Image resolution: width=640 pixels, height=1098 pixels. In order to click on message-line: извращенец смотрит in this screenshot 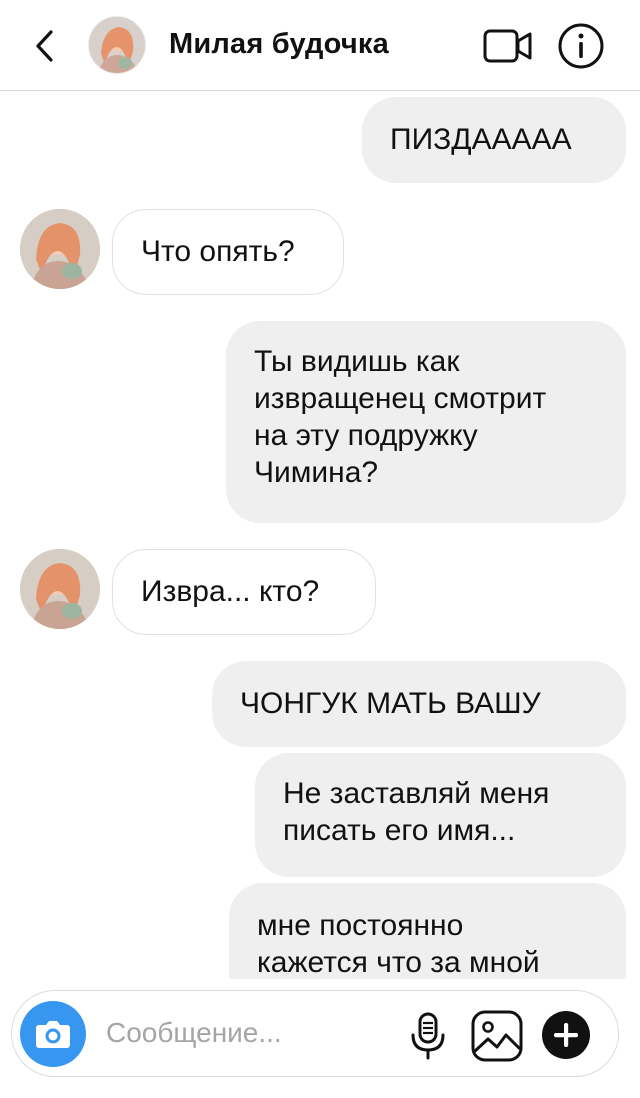, I will do `click(400, 398)`.